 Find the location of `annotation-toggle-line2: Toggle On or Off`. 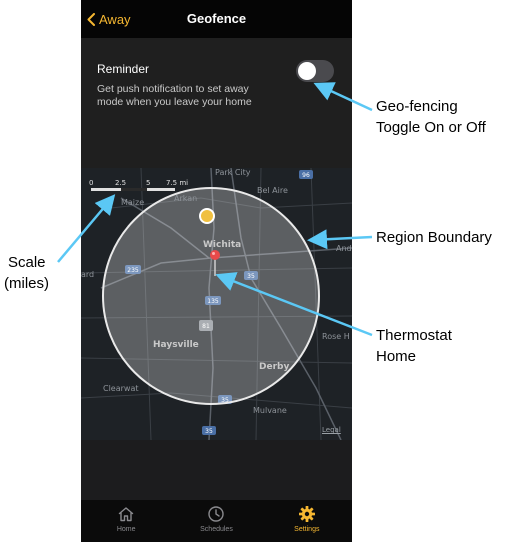

annotation-toggle-line2: Toggle On or Off is located at coordinates (431, 127).